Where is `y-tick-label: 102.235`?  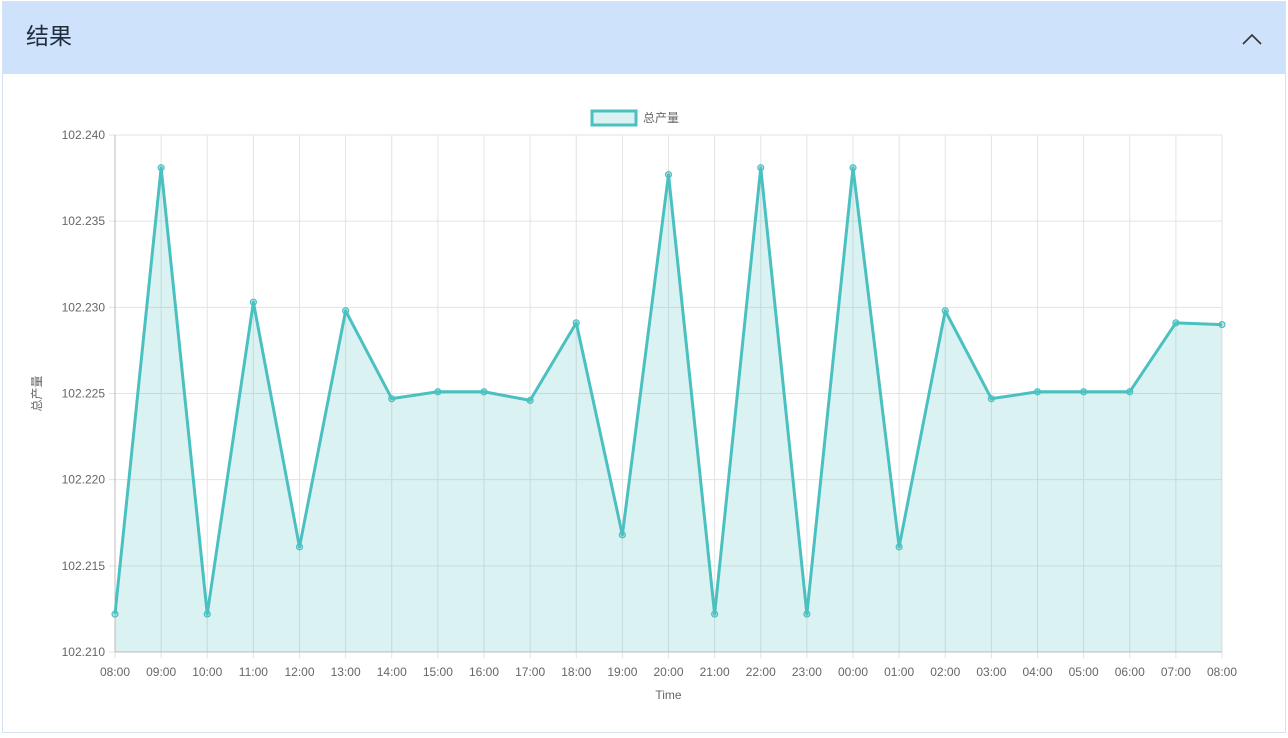
y-tick-label: 102.235 is located at coordinates (84, 221).